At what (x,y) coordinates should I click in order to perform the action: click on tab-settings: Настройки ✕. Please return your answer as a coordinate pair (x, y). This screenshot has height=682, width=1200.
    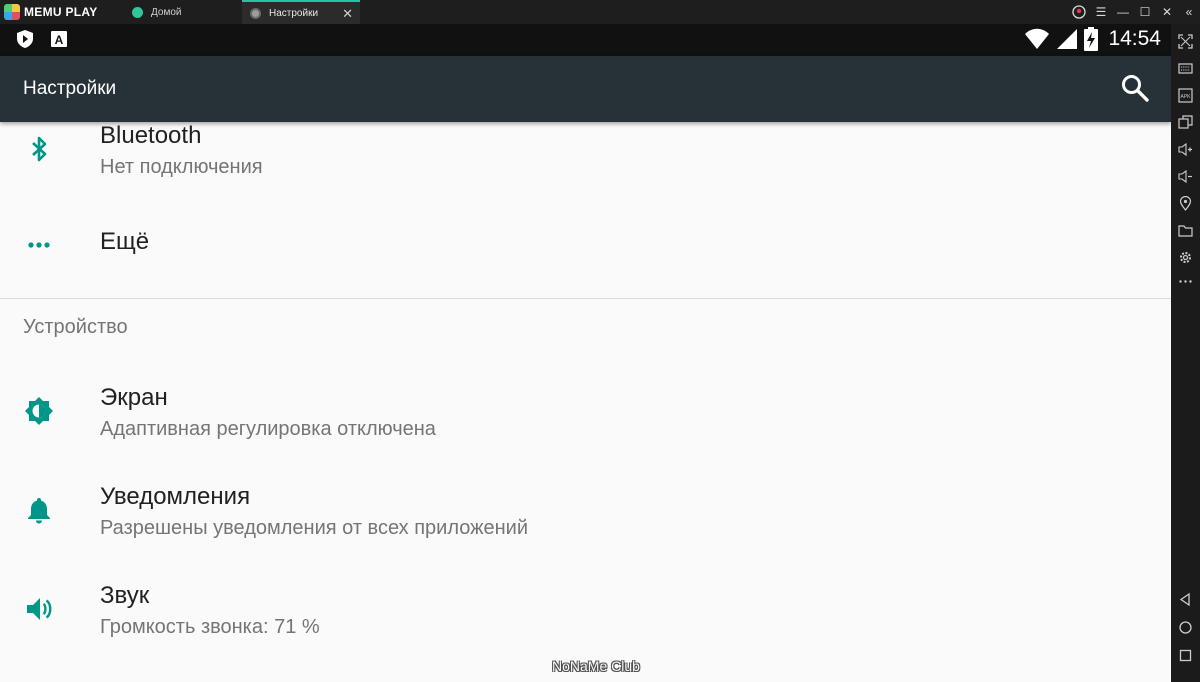
    Looking at the image, I should click on (301, 12).